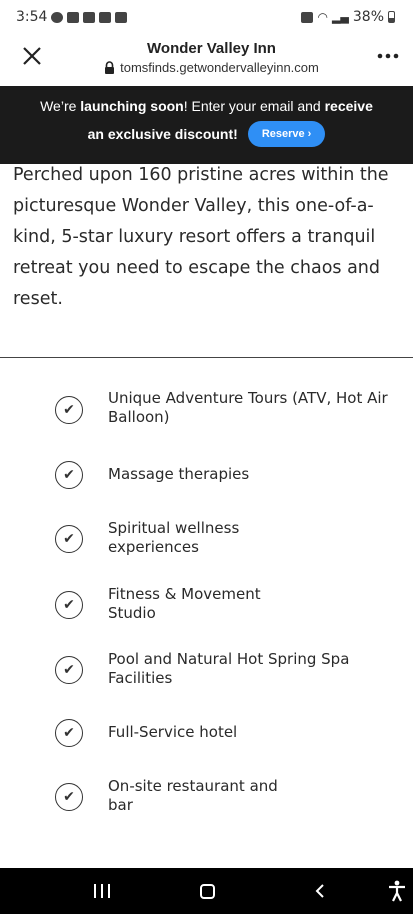 The image size is (413, 914). I want to click on home-icon, so click(207, 891).